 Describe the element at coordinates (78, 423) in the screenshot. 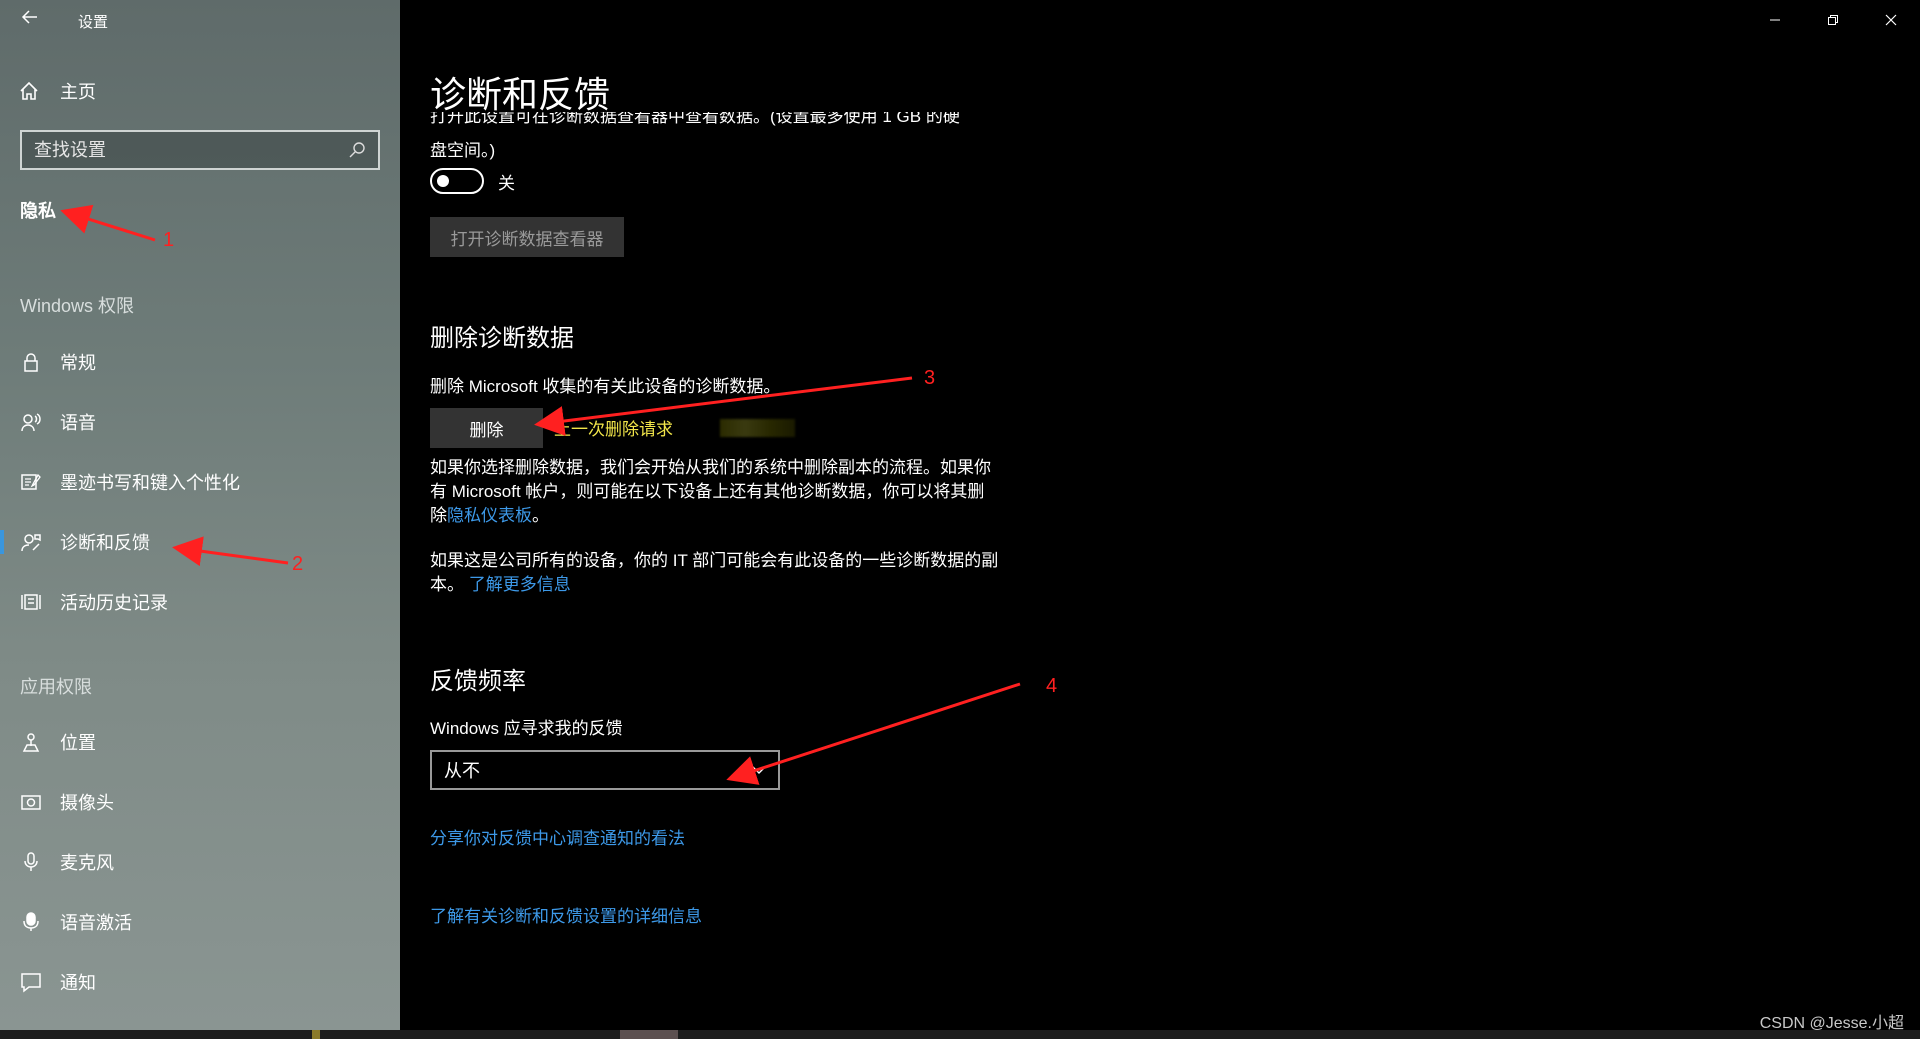

I see `sidebar-item-label: 语音` at that location.